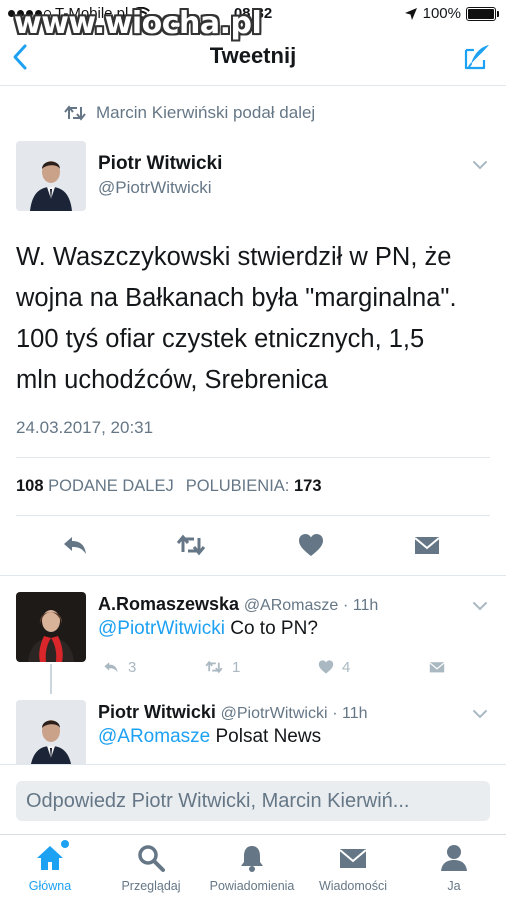 The image size is (506, 900). I want to click on reply-author-name: Piotr Witwicki, so click(157, 712).